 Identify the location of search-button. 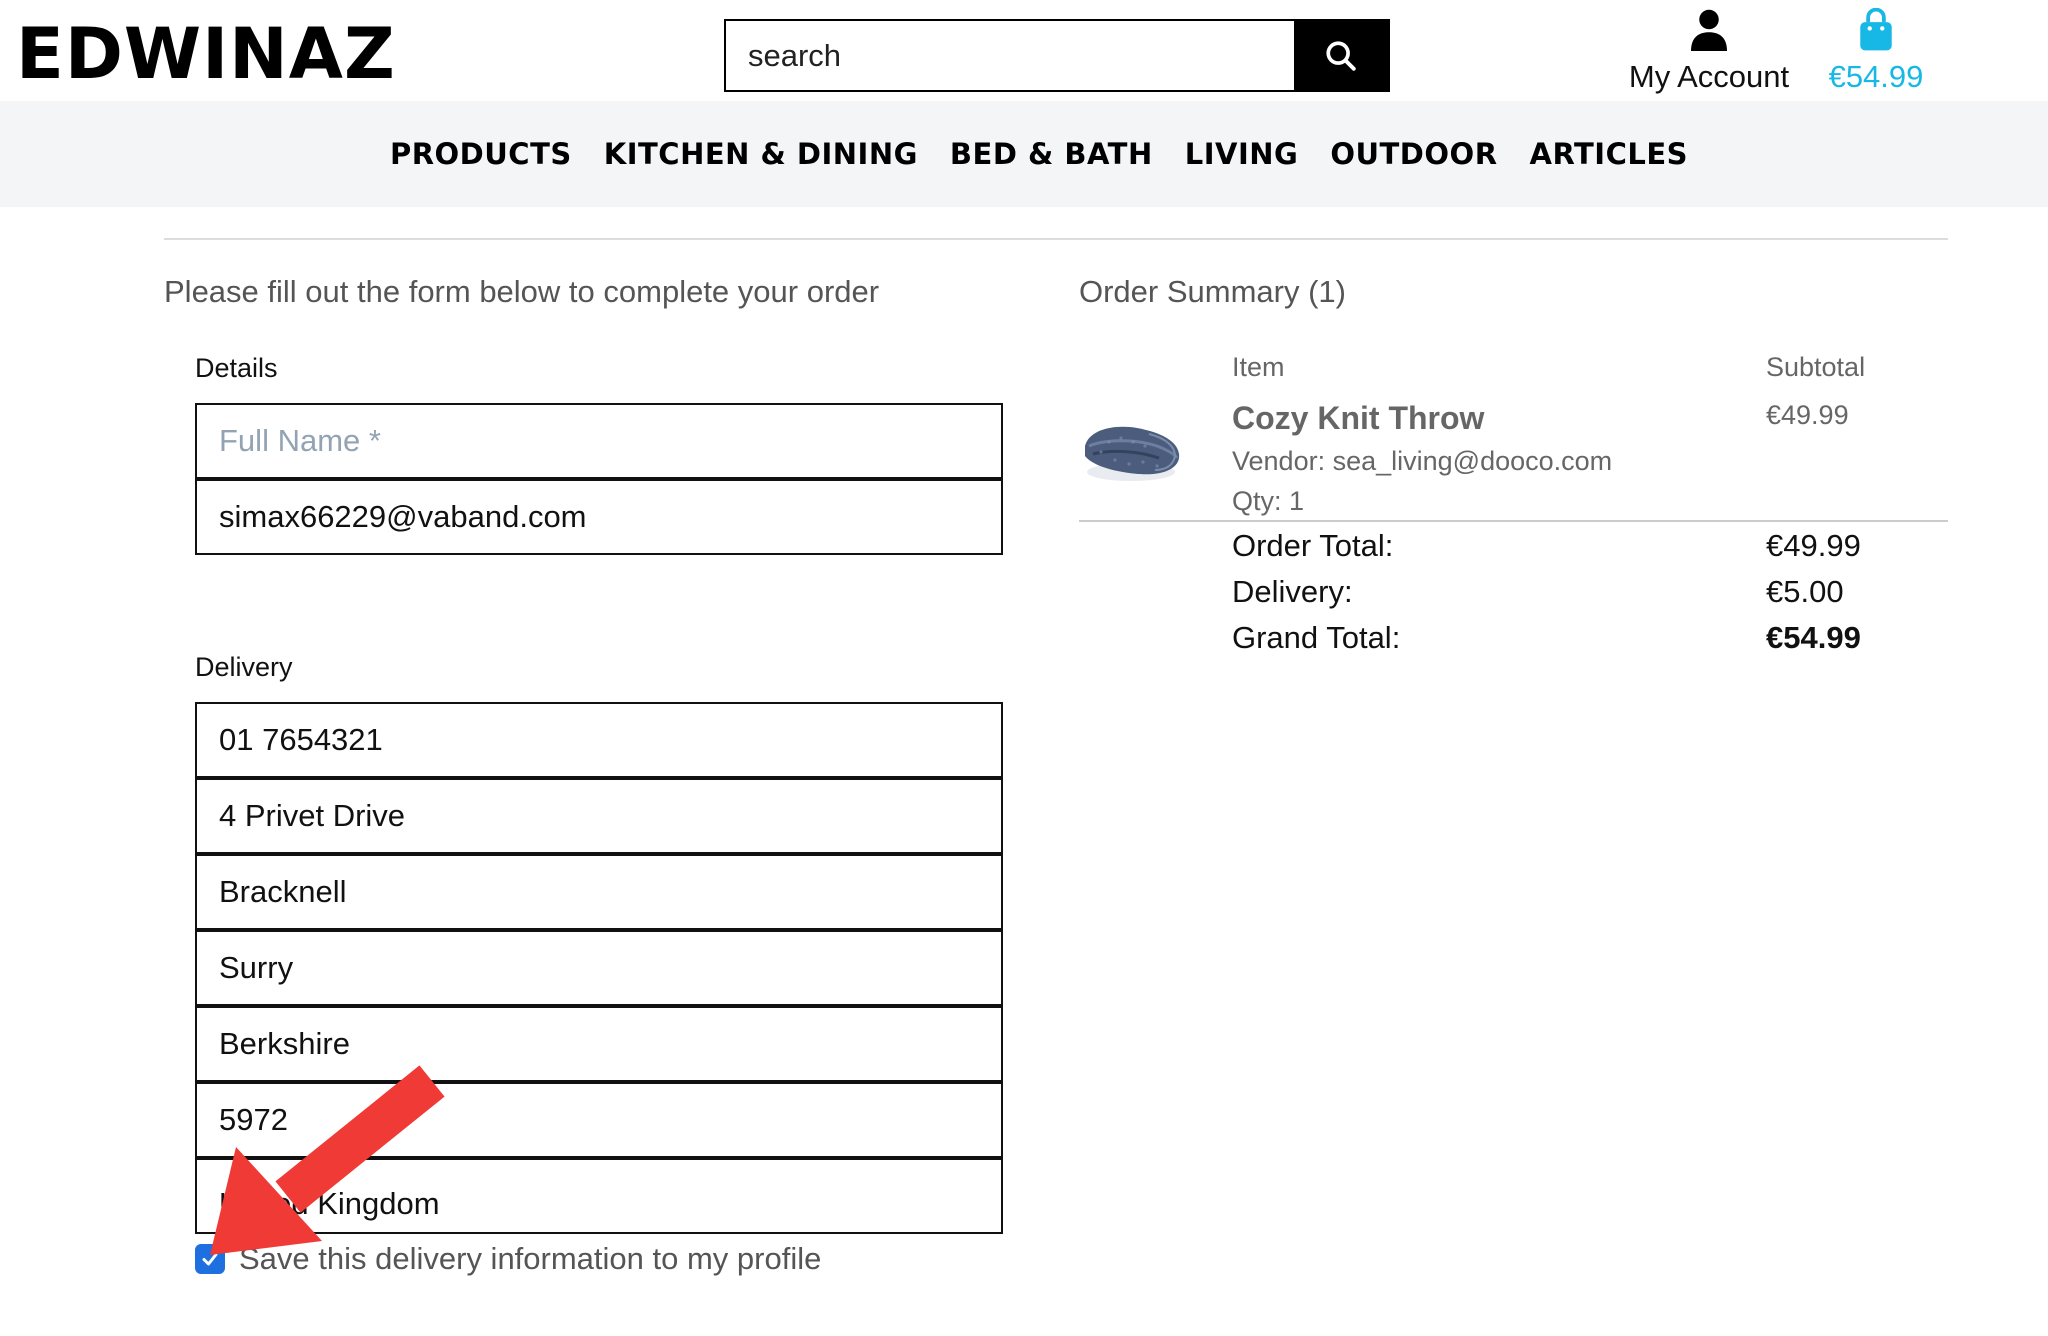
(1341, 55).